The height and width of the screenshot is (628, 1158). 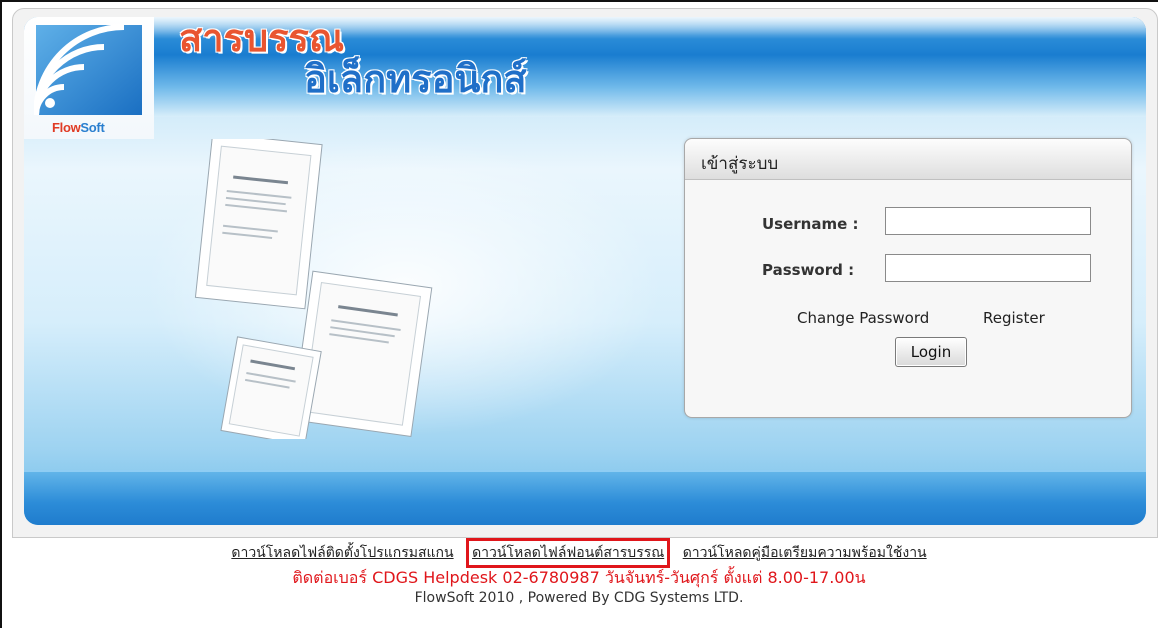 What do you see at coordinates (863, 318) in the screenshot?
I see `change-password-link: Change Password` at bounding box center [863, 318].